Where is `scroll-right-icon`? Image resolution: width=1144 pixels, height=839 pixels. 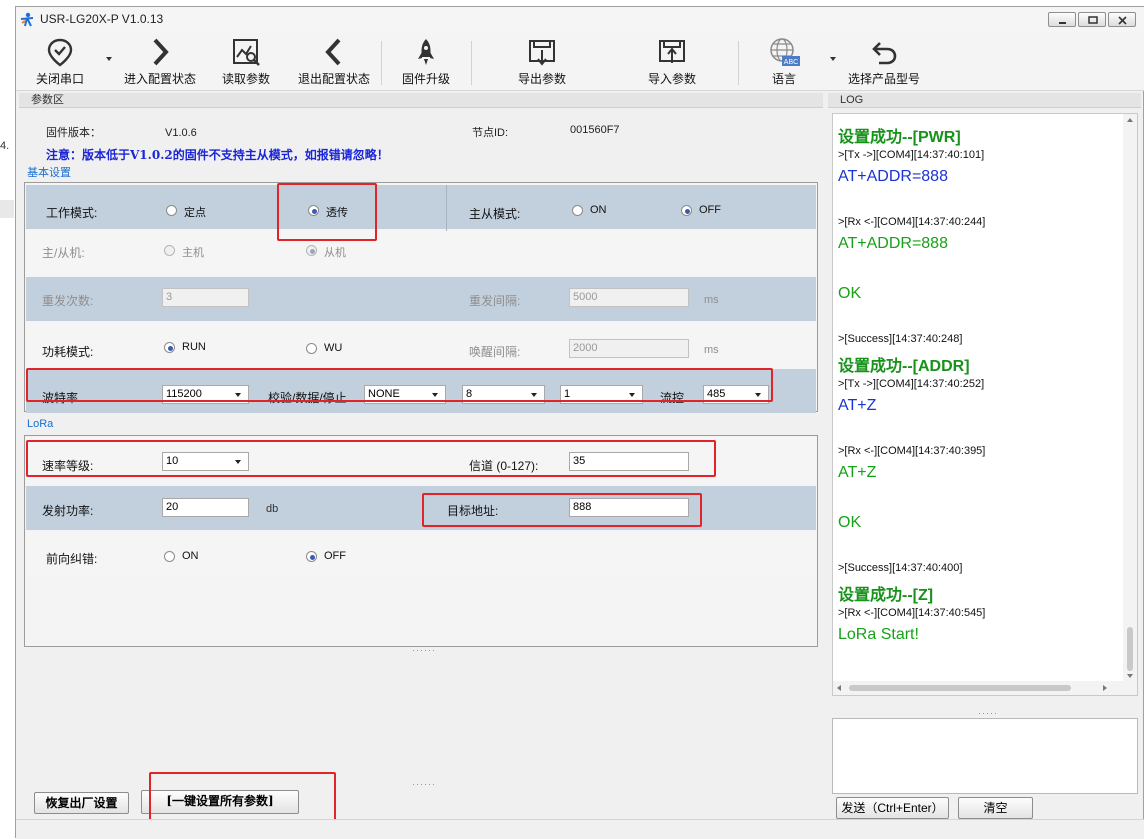 scroll-right-icon is located at coordinates (1105, 688).